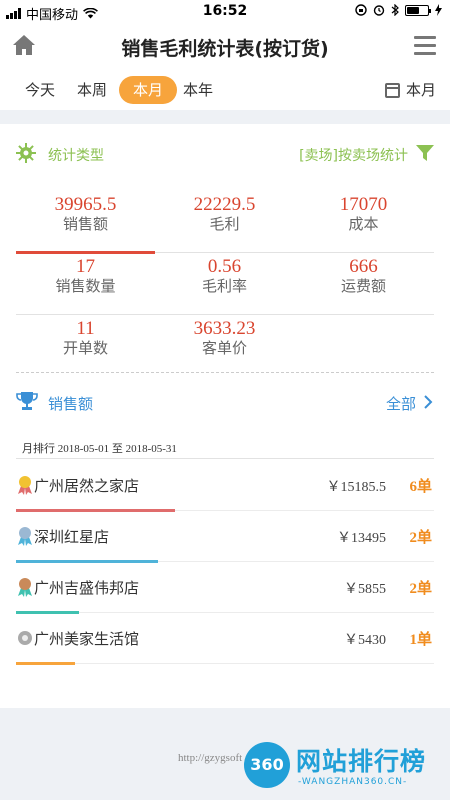 This screenshot has height=800, width=450. I want to click on store-amount: ￥5430, so click(365, 640).